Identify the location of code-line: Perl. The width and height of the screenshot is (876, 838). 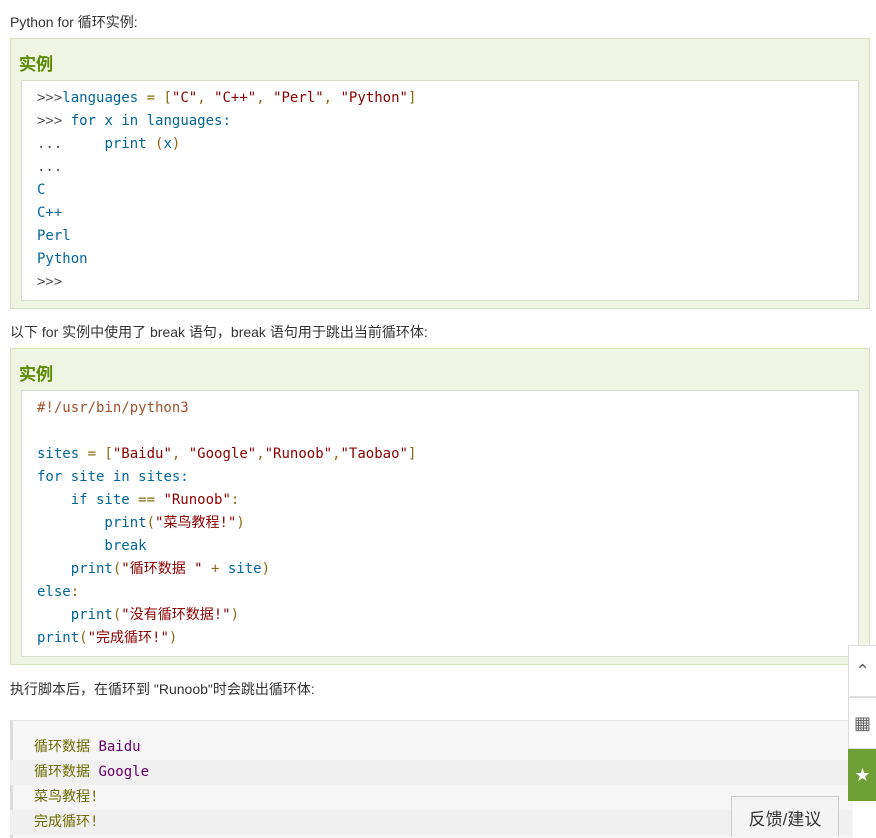
(54, 236).